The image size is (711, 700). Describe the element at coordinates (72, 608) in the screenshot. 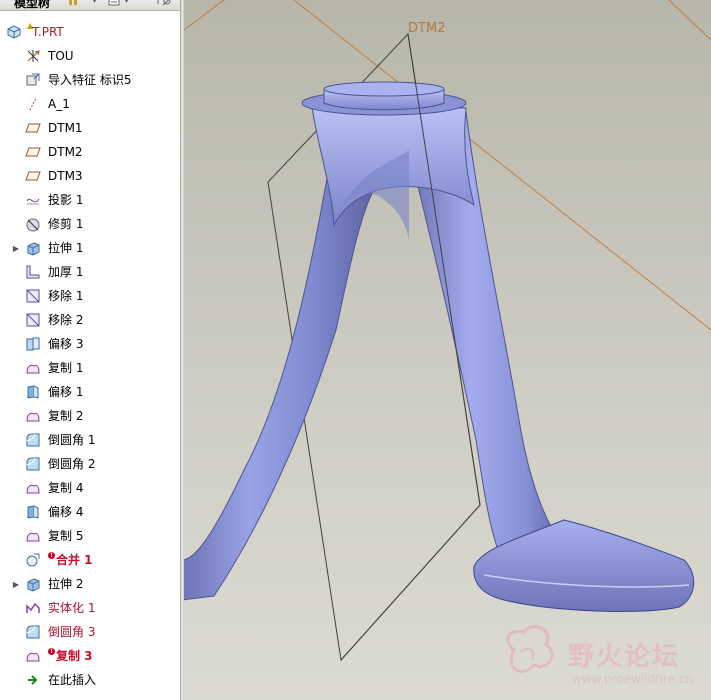

I see `tree-item-label: 实体化 1` at that location.